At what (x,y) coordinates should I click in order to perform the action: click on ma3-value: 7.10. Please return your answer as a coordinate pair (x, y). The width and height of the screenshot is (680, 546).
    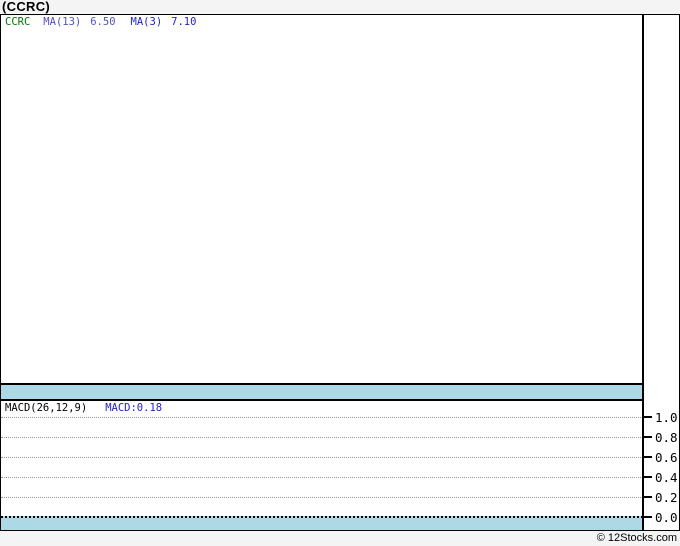
    Looking at the image, I should click on (184, 22).